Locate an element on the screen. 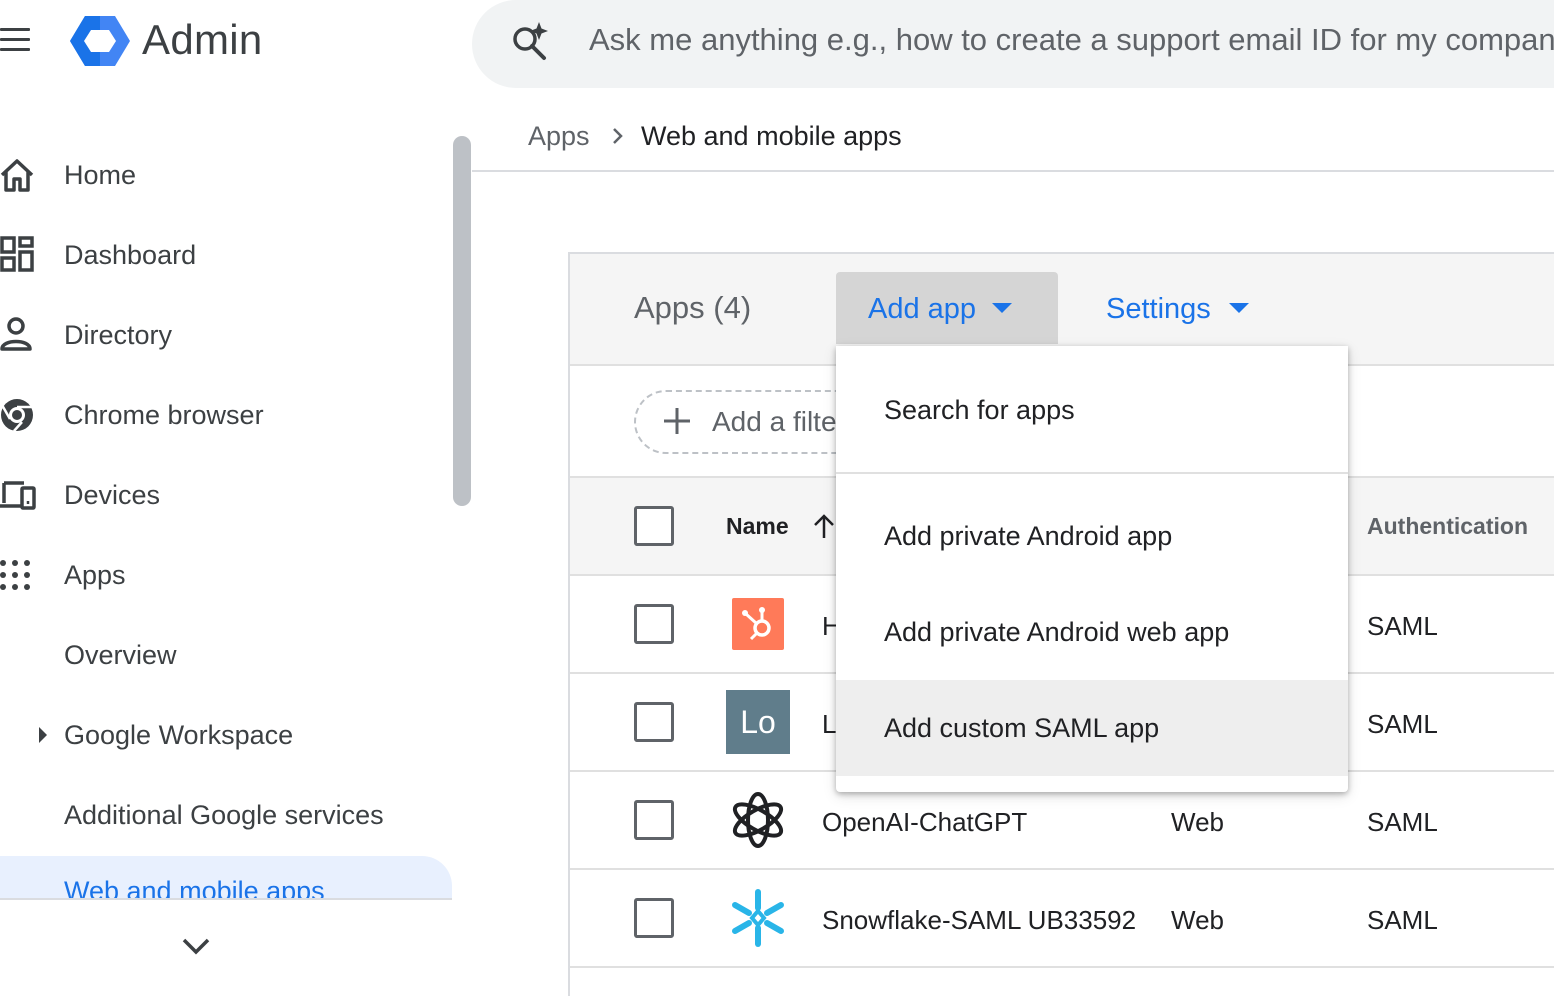 This screenshot has width=1554, height=996. chevron-right-icon is located at coordinates (618, 136).